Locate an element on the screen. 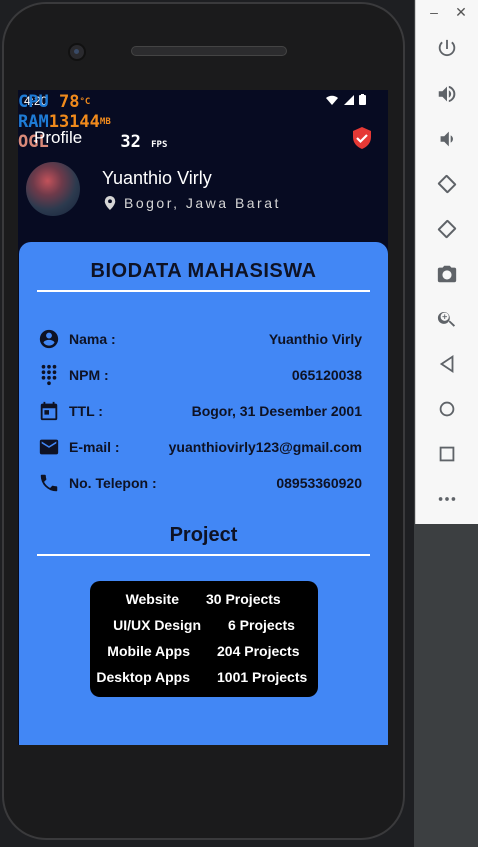 Image resolution: width=478 pixels, height=847 pixels. avatar is located at coordinates (53, 189).